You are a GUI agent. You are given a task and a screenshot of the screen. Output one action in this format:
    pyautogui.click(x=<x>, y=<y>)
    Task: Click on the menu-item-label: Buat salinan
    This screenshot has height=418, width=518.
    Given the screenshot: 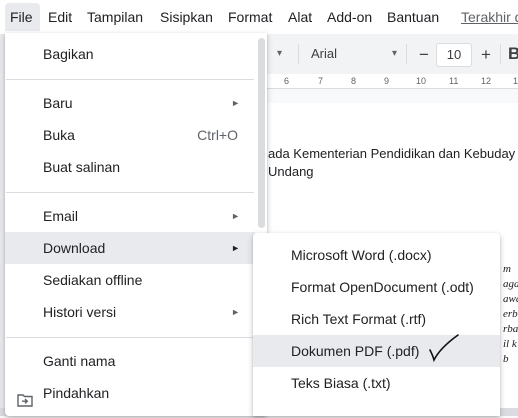 What is the action you would take?
    pyautogui.click(x=82, y=167)
    